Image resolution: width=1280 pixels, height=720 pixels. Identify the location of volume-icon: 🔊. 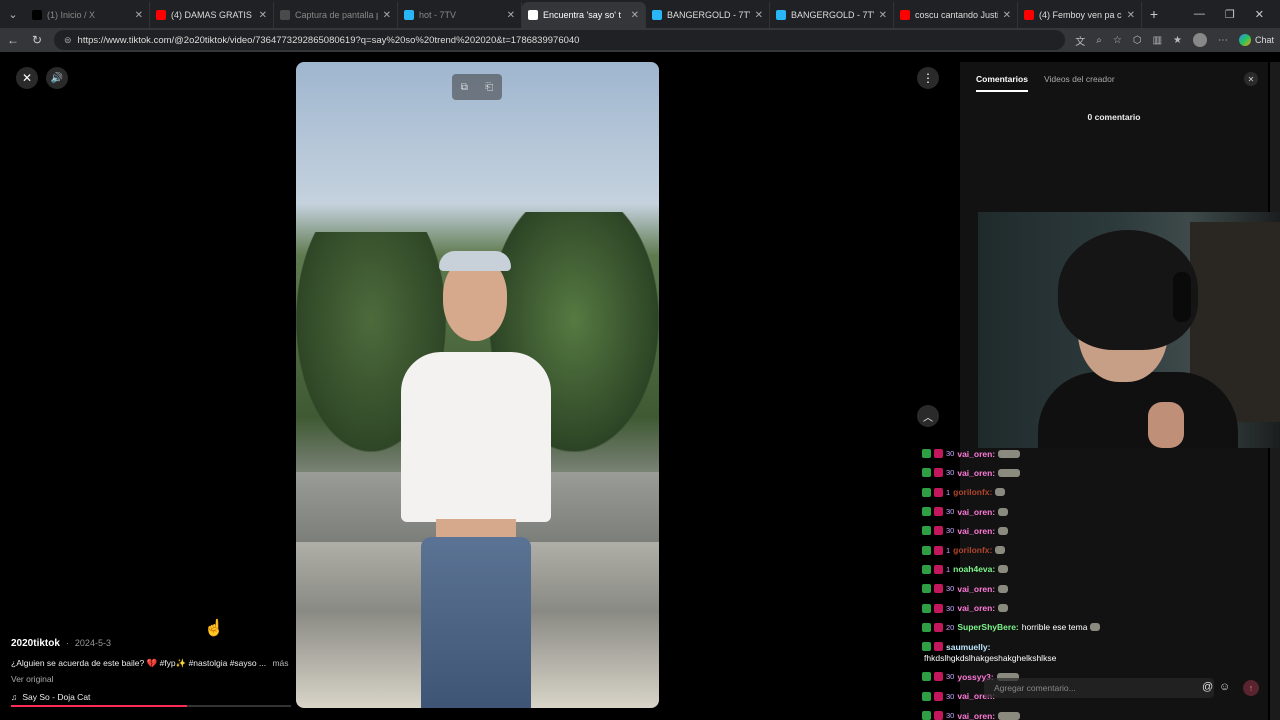
(57, 78).